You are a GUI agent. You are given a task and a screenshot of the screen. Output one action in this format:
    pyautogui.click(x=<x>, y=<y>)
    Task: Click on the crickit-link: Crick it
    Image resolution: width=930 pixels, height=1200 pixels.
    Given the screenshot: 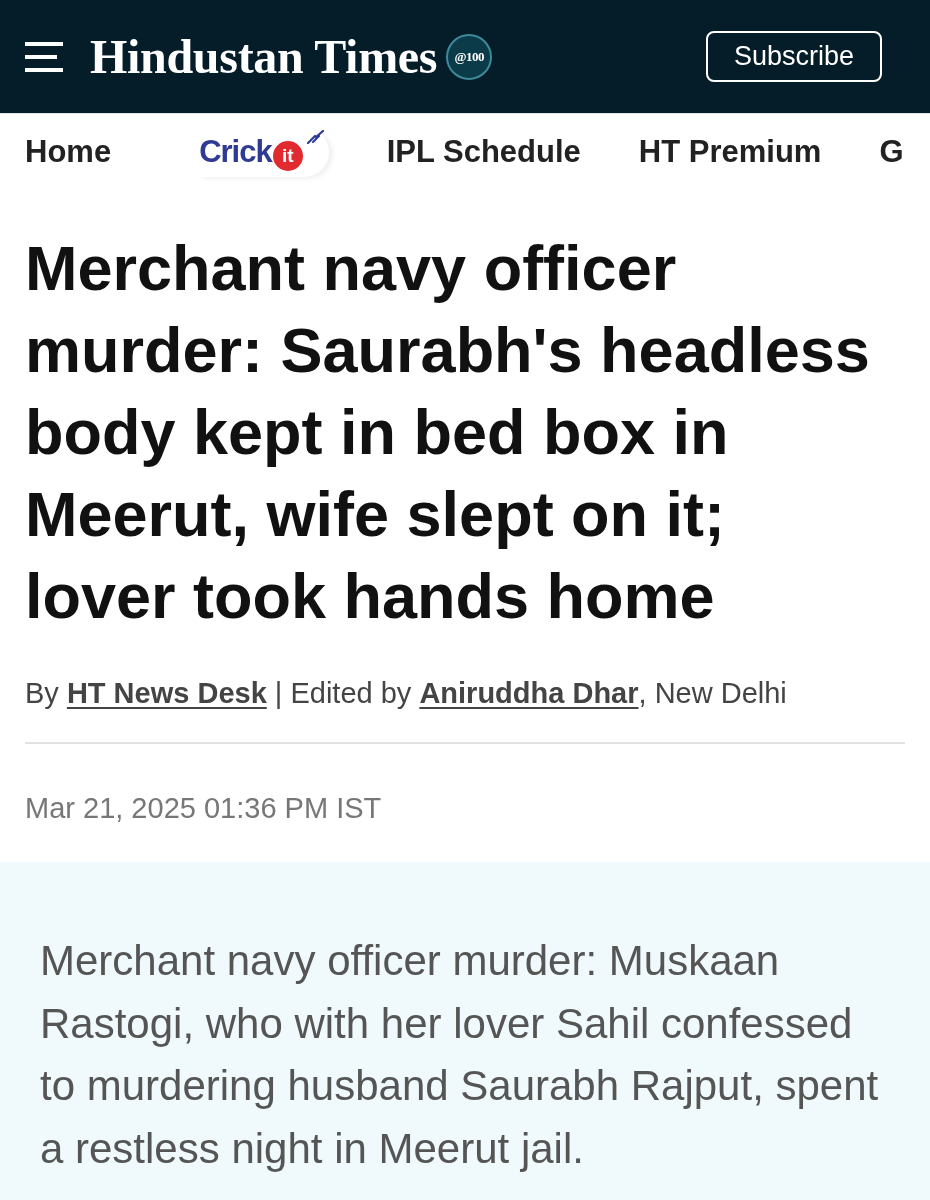 What is the action you would take?
    pyautogui.click(x=264, y=152)
    